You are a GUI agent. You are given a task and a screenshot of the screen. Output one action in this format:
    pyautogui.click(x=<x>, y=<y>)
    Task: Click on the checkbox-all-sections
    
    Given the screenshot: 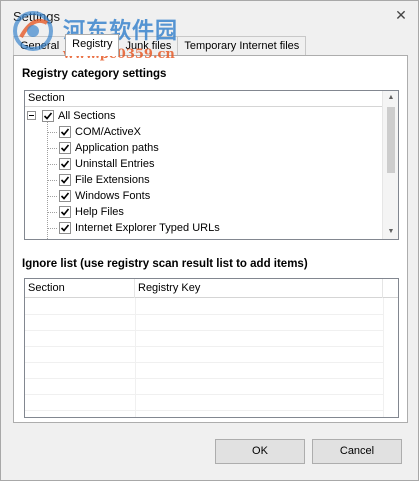 What is the action you would take?
    pyautogui.click(x=48, y=116)
    